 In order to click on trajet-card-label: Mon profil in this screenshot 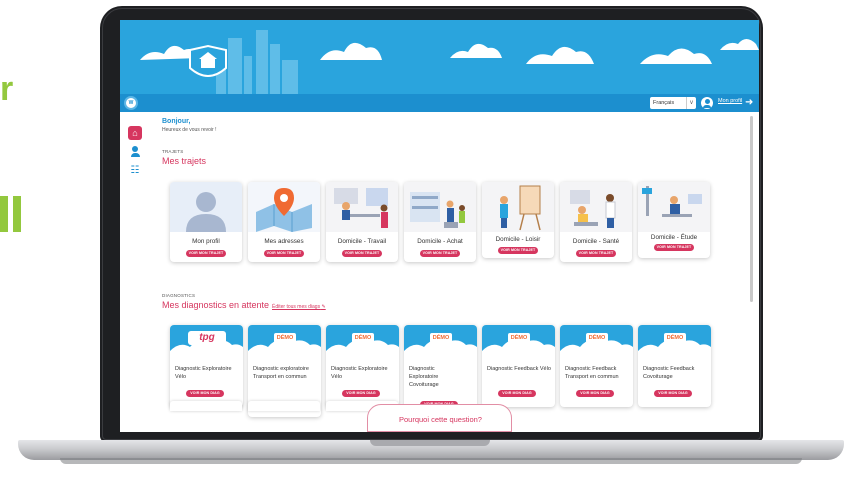, I will do `click(206, 241)`.